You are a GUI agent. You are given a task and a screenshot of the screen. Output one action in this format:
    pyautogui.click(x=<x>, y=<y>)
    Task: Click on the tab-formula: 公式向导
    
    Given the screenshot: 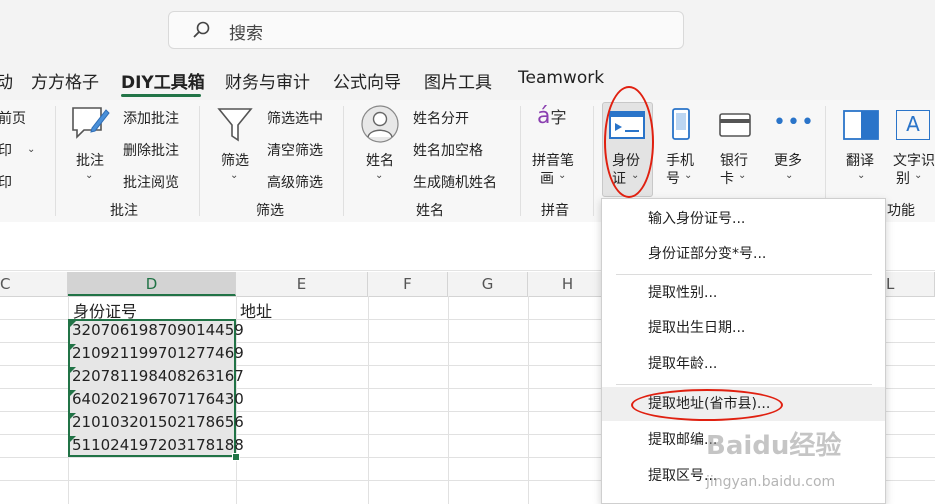 What is the action you would take?
    pyautogui.click(x=367, y=80)
    